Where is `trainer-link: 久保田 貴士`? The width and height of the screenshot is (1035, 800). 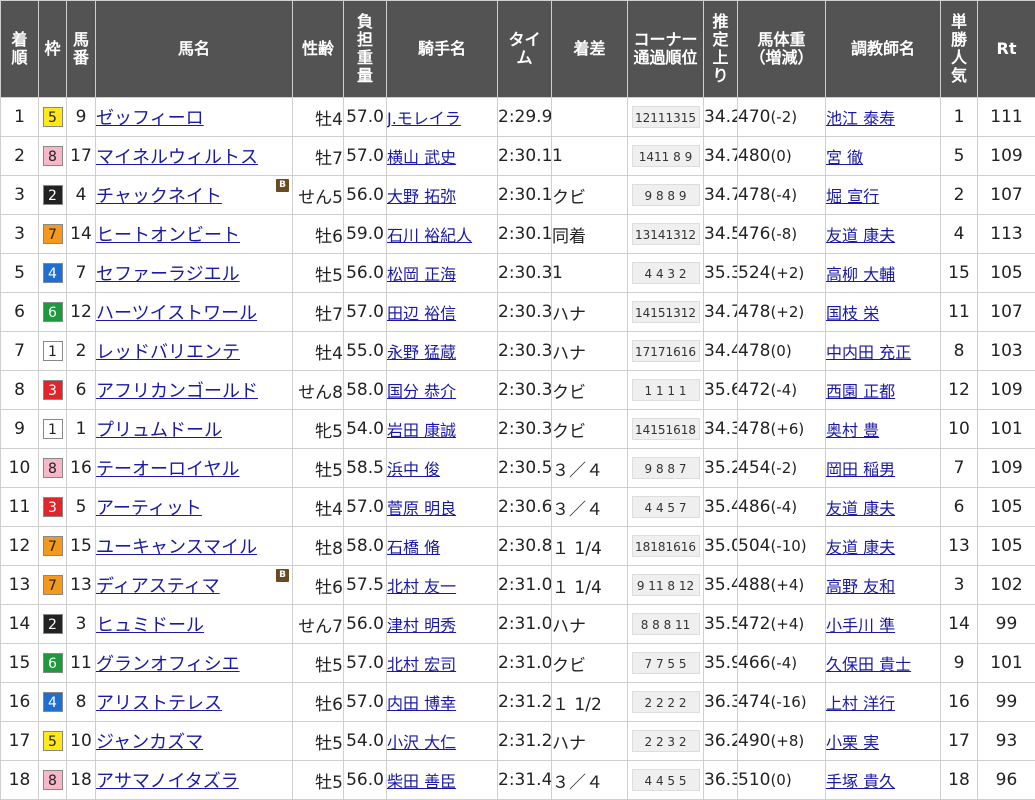 trainer-link: 久保田 貴士 is located at coordinates (869, 664).